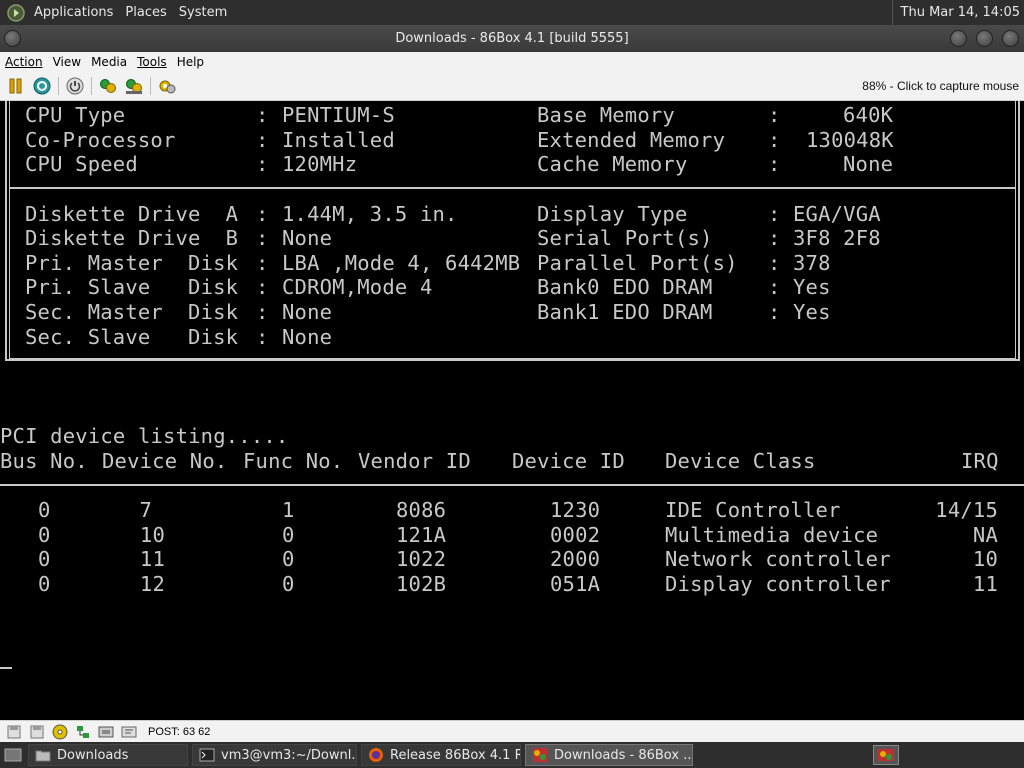  What do you see at coordinates (985, 584) in the screenshot?
I see `pci-row-irq: 11` at bounding box center [985, 584].